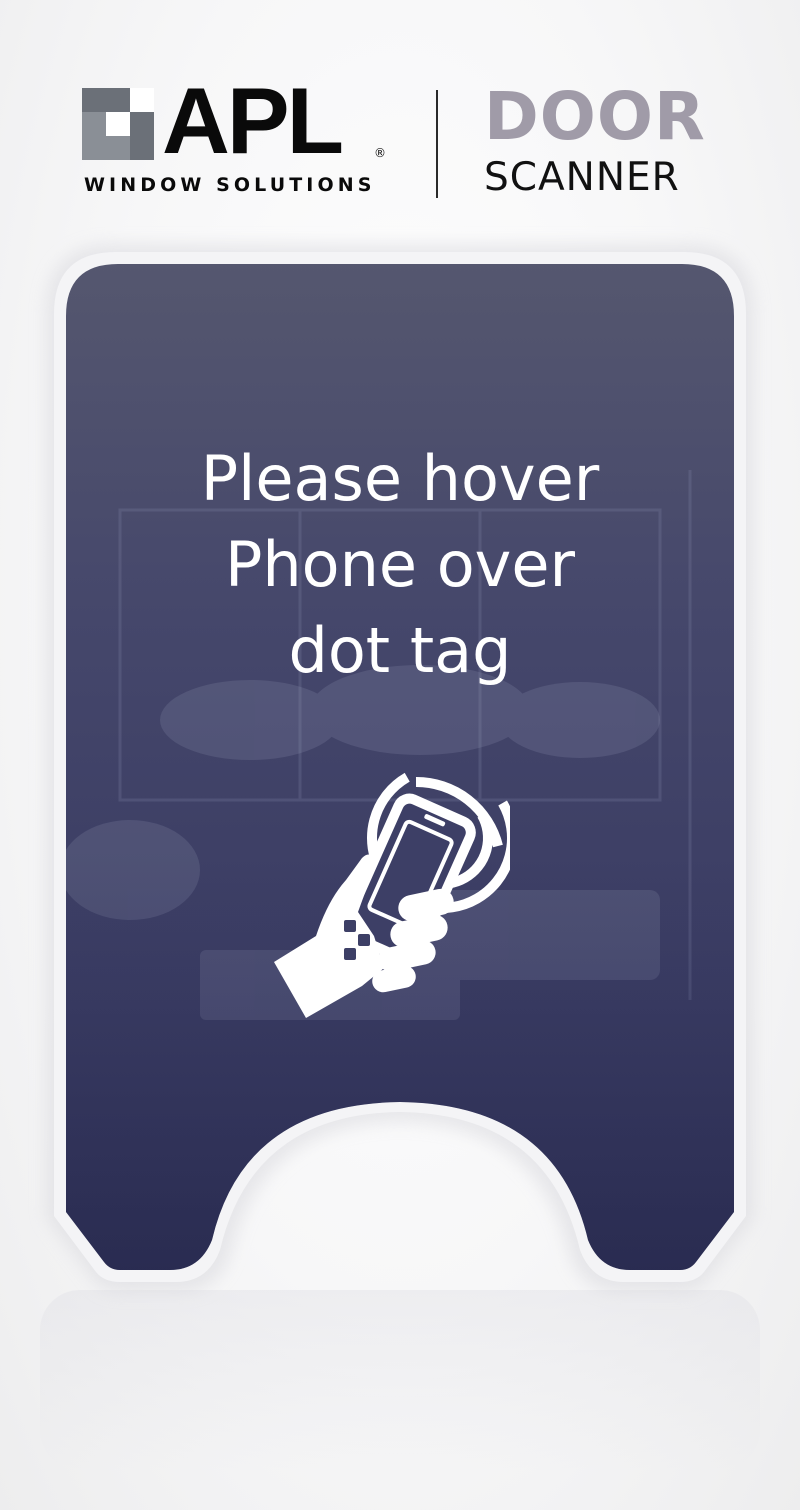  What do you see at coordinates (392, 890) in the screenshot?
I see `hand-phone-nfc-icon` at bounding box center [392, 890].